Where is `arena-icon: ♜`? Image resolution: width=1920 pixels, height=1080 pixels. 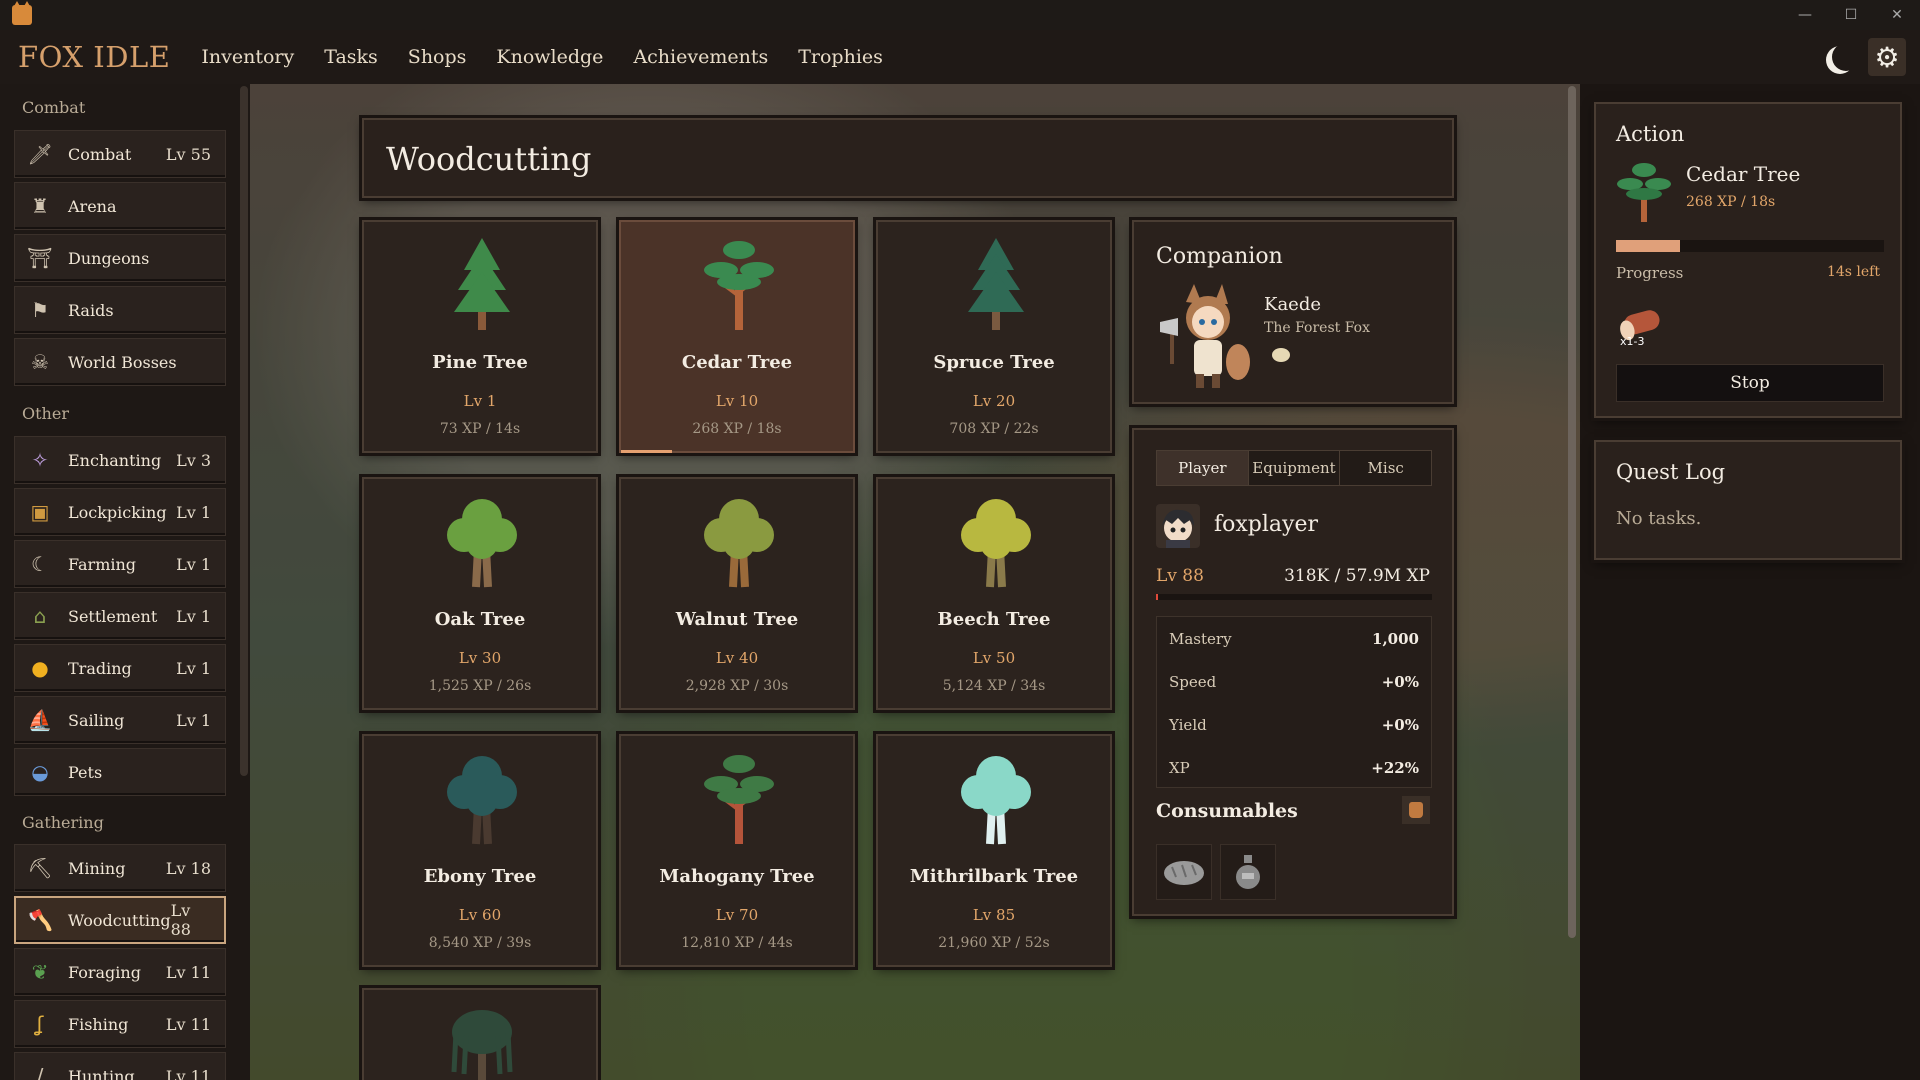 arena-icon: ♜ is located at coordinates (40, 206).